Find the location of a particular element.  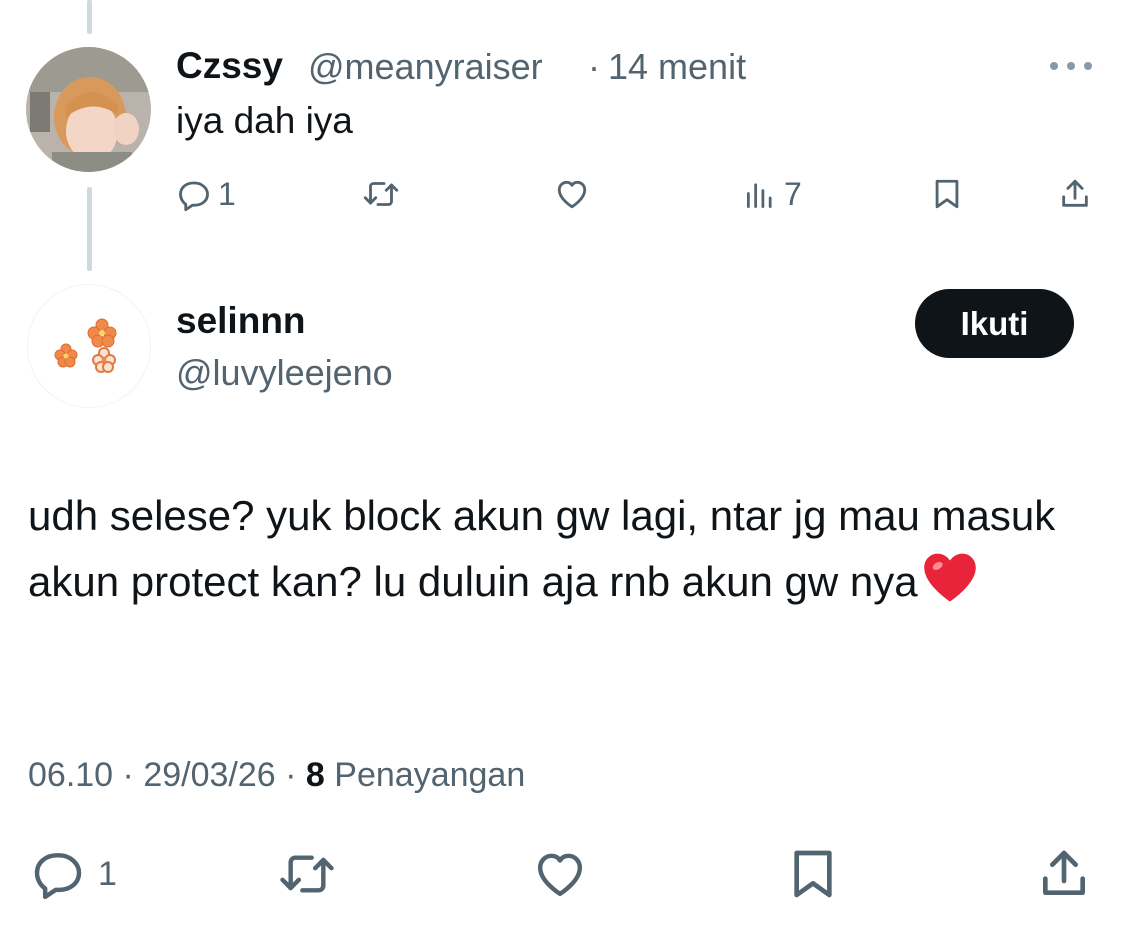

tweet-handle: @luvyleejeno is located at coordinates (284, 373).